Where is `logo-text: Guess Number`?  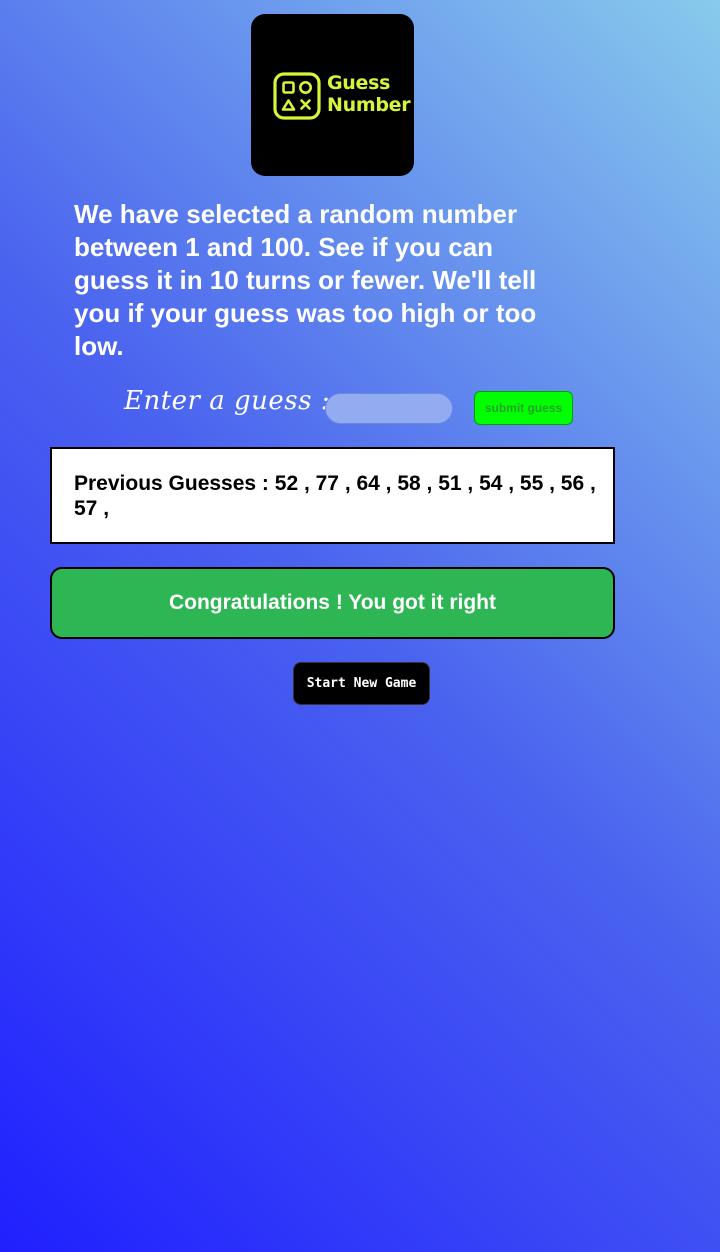
logo-text: Guess Number is located at coordinates (369, 94).